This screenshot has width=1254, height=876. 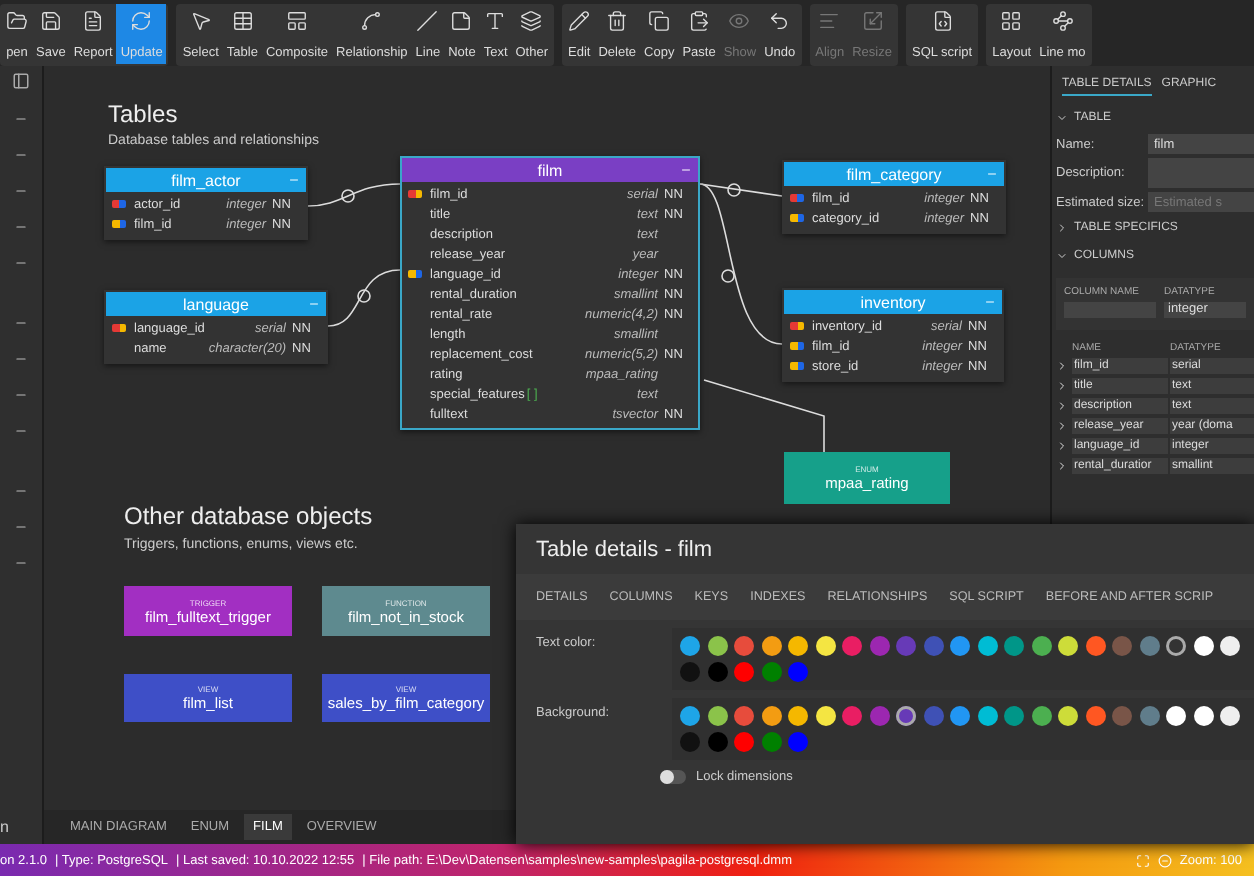 What do you see at coordinates (550, 170) in the screenshot?
I see `table-name: film` at bounding box center [550, 170].